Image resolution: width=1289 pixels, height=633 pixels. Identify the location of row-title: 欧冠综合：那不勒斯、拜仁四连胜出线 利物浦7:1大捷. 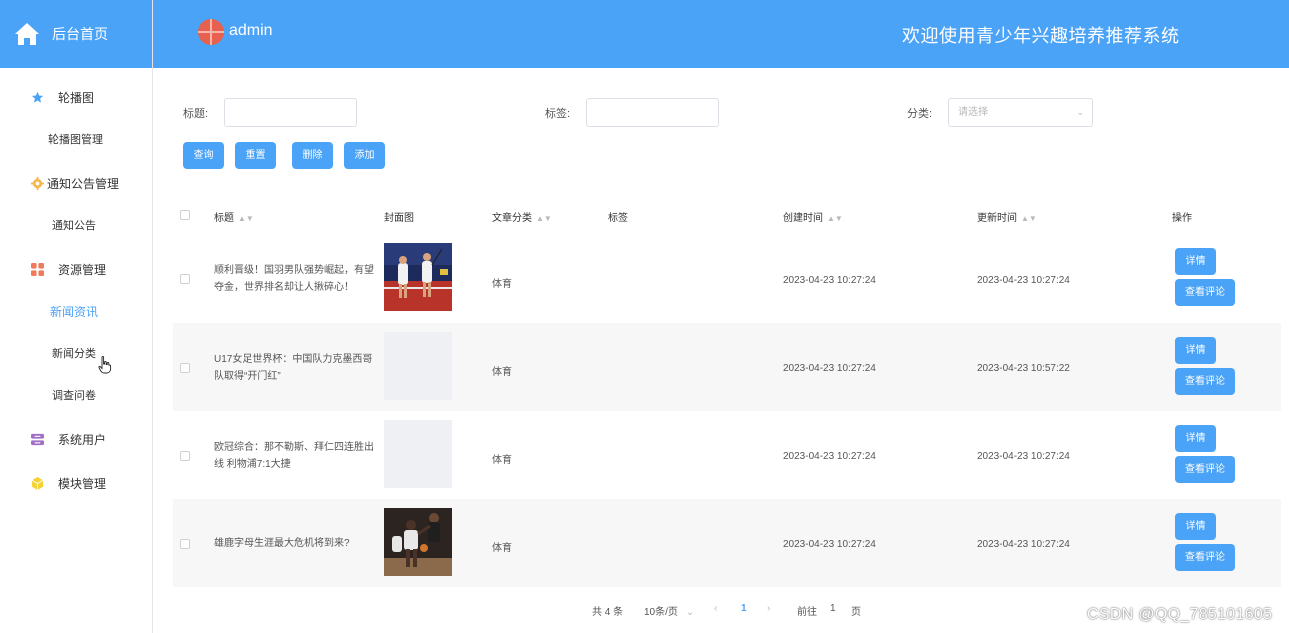
(294, 456).